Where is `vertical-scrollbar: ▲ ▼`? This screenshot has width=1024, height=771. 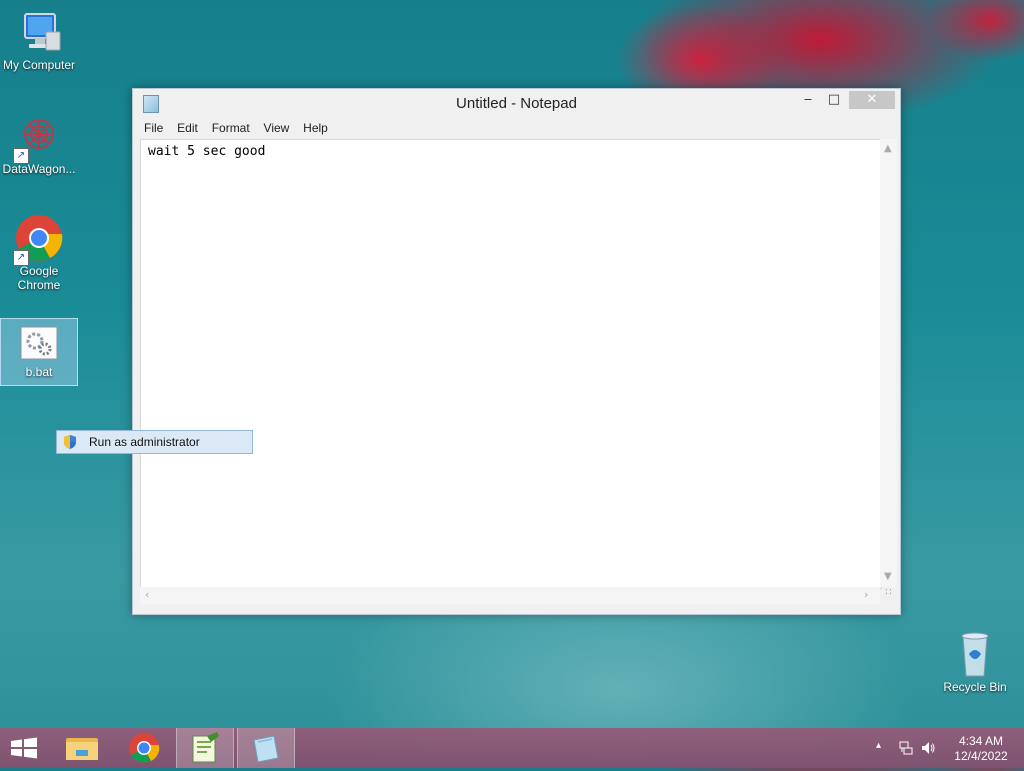 vertical-scrollbar: ▲ ▼ is located at coordinates (888, 363).